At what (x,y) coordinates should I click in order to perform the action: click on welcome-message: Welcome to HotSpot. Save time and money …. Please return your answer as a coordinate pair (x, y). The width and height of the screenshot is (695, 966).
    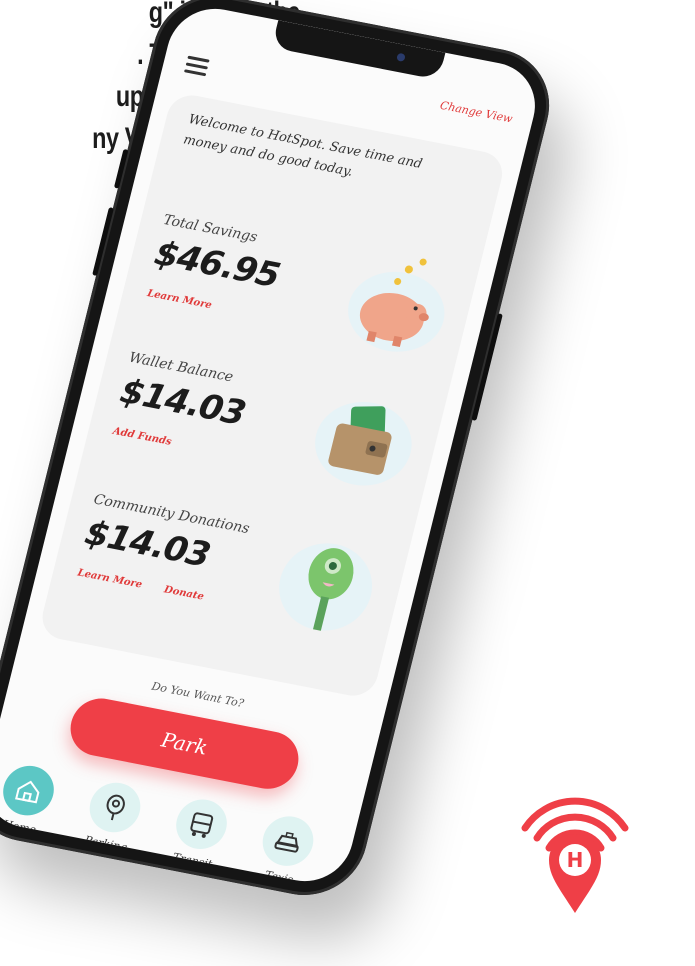
    Looking at the image, I should click on (302, 146).